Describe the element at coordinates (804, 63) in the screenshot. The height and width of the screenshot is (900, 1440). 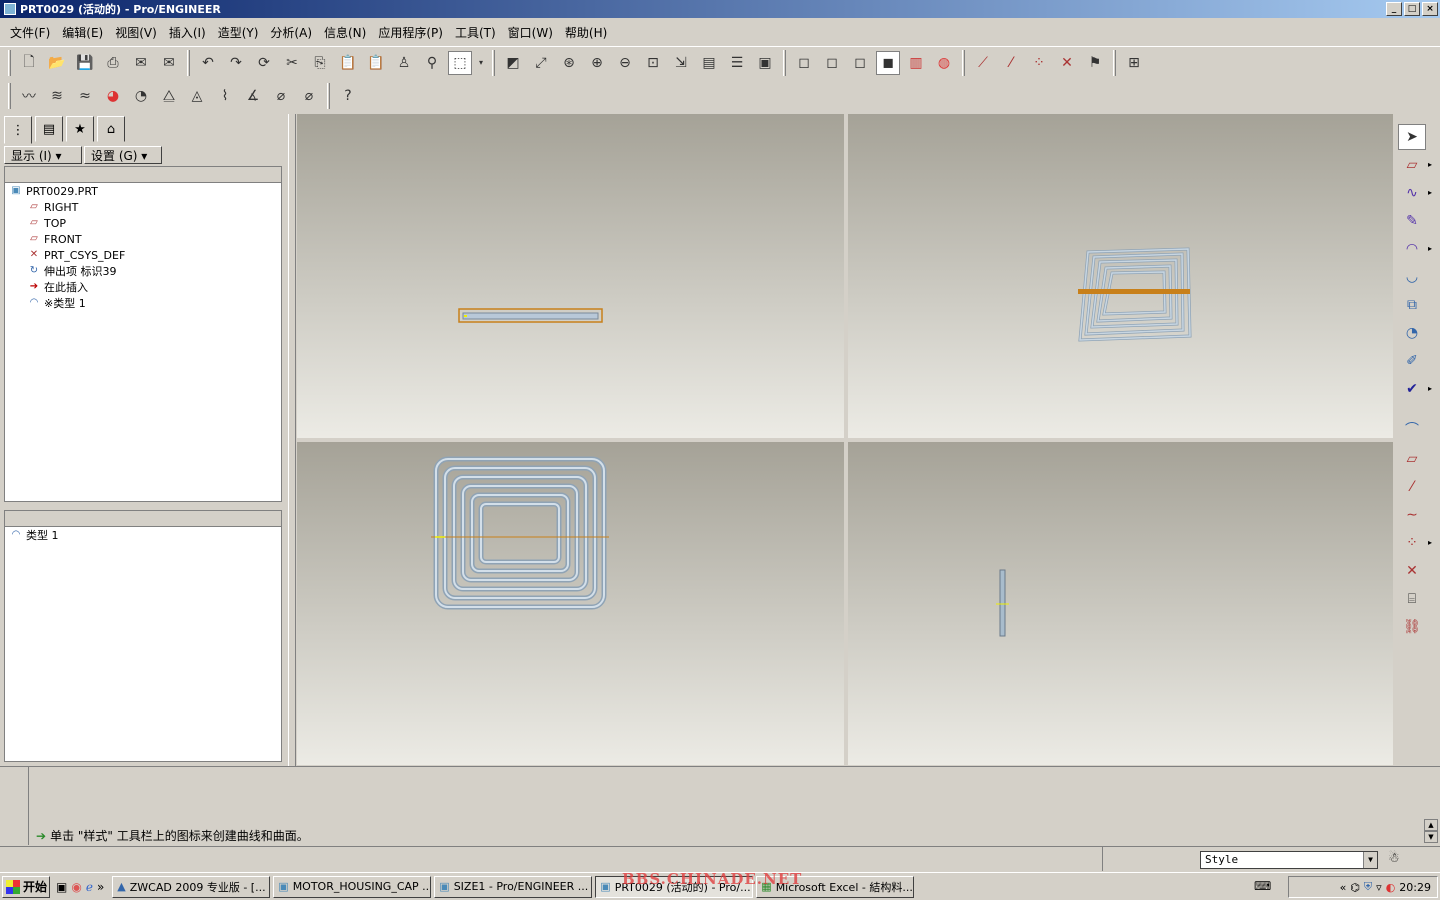
I see `wireframe-icon: ◻` at that location.